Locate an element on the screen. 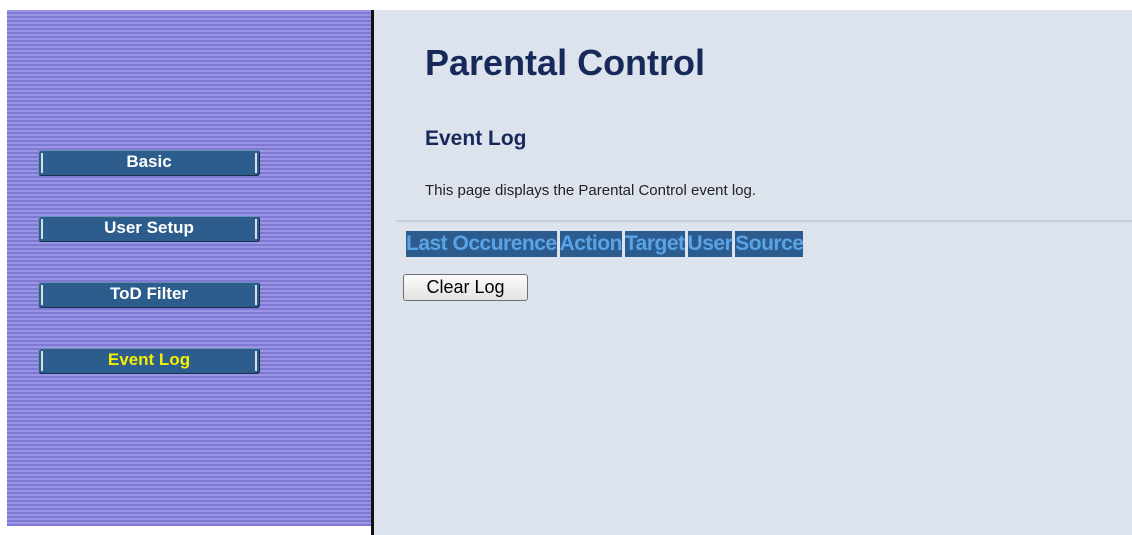 The height and width of the screenshot is (535, 1132). event-log-table: Last Occurence Action Target User Source is located at coordinates (604, 244).